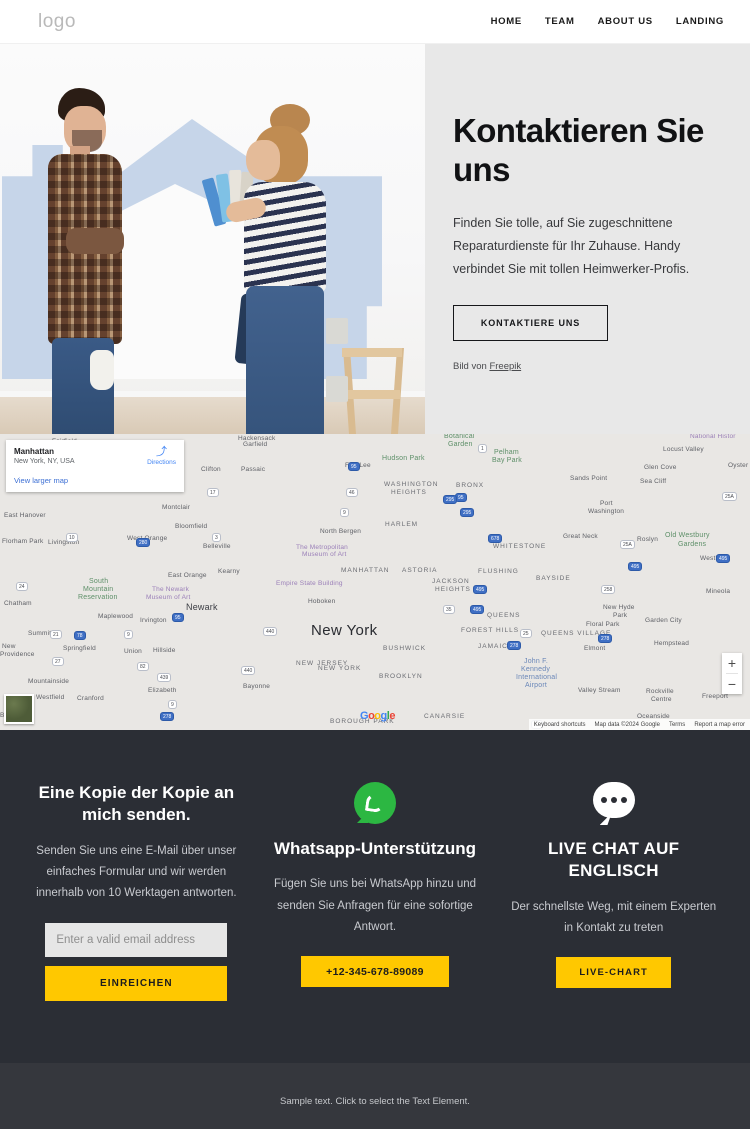 The image size is (750, 1129). Describe the element at coordinates (719, 725) in the screenshot. I see `report-map-error-link: Report a map error` at that location.